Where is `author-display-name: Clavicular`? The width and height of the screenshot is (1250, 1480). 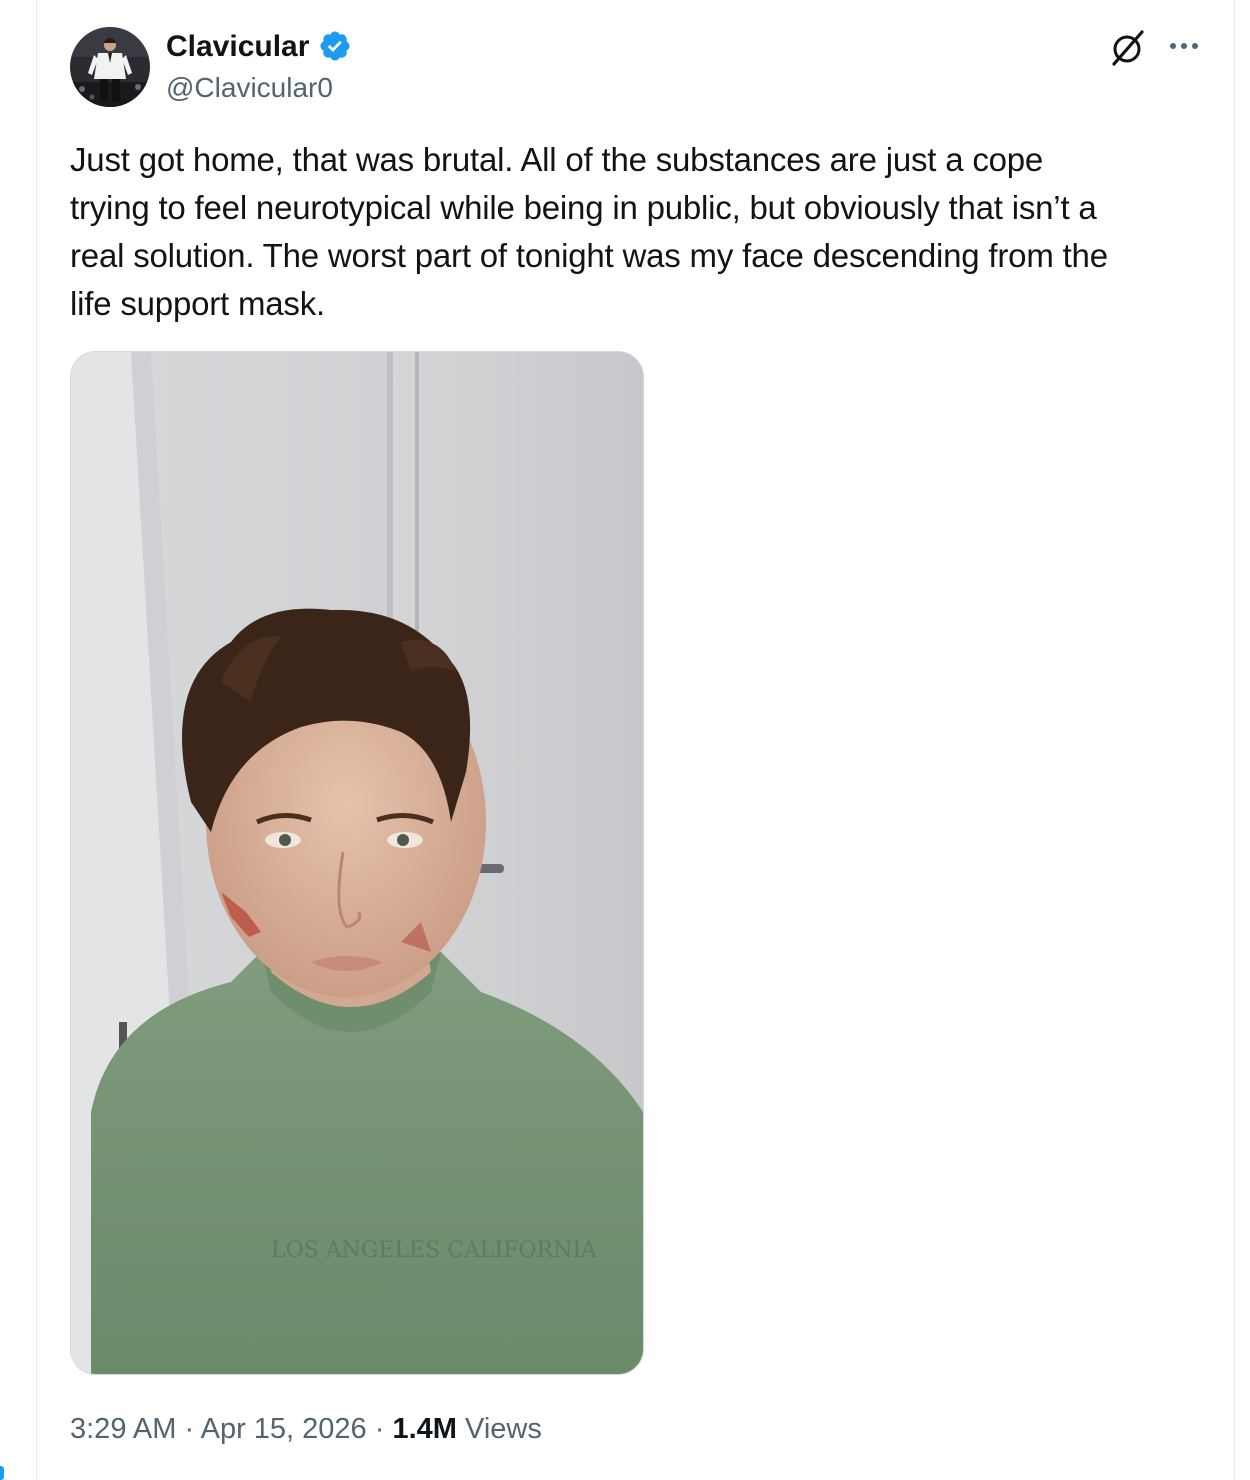
author-display-name: Clavicular is located at coordinates (237, 47).